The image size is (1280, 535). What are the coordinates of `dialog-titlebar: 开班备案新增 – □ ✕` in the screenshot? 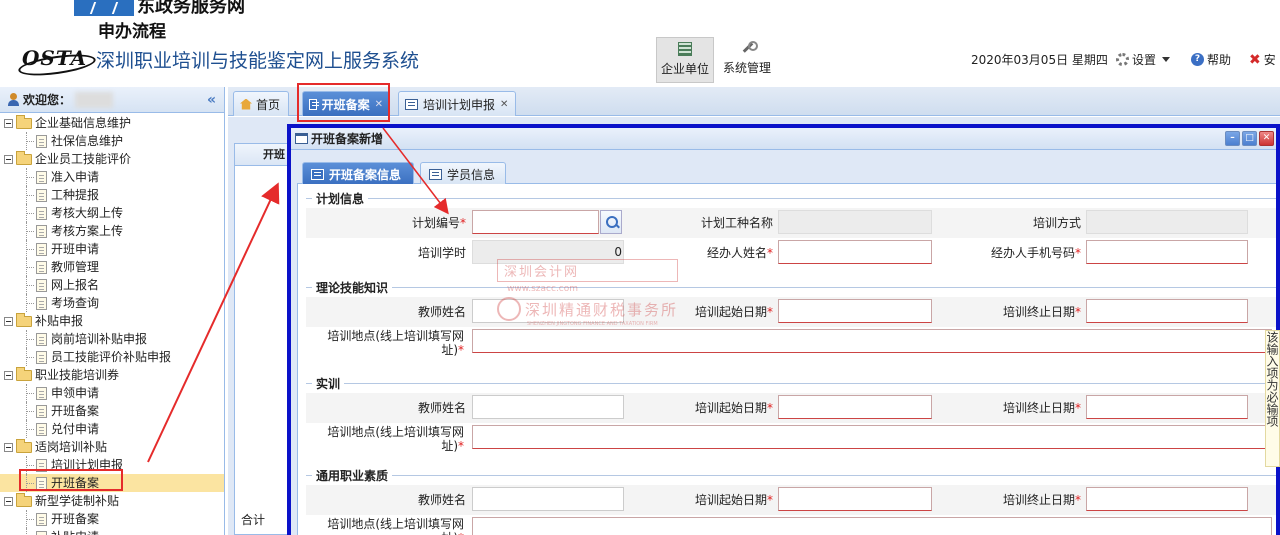 It's located at (783, 139).